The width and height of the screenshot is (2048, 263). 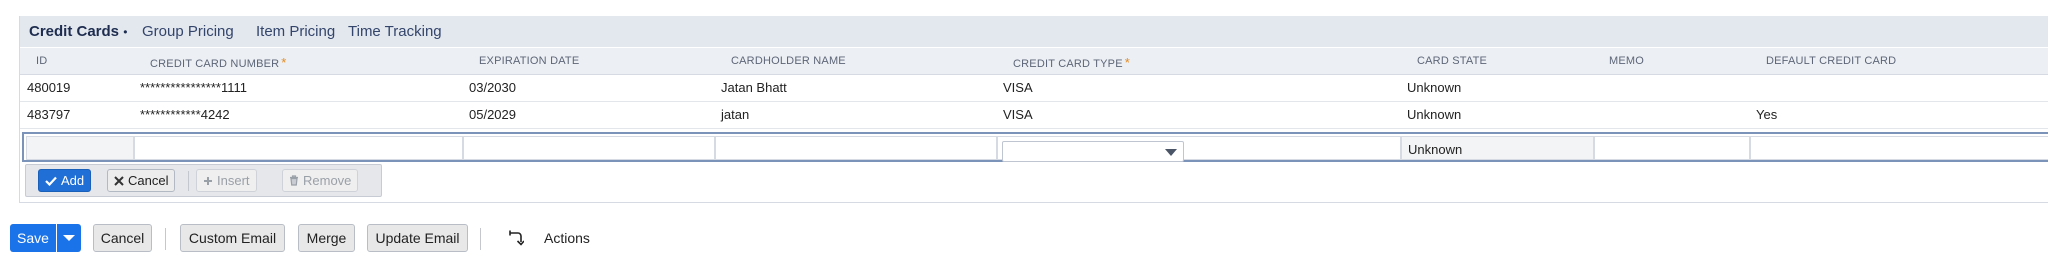 What do you see at coordinates (193, 87) in the screenshot?
I see `cell-credit-card-number: ****************1111` at bounding box center [193, 87].